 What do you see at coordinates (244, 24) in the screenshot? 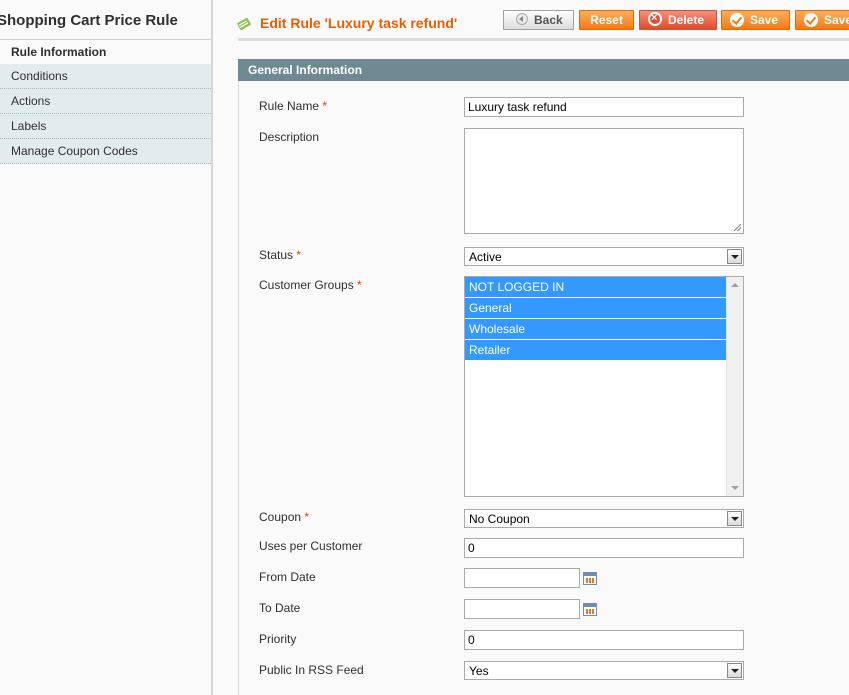
I see `edit-rule-icon` at bounding box center [244, 24].